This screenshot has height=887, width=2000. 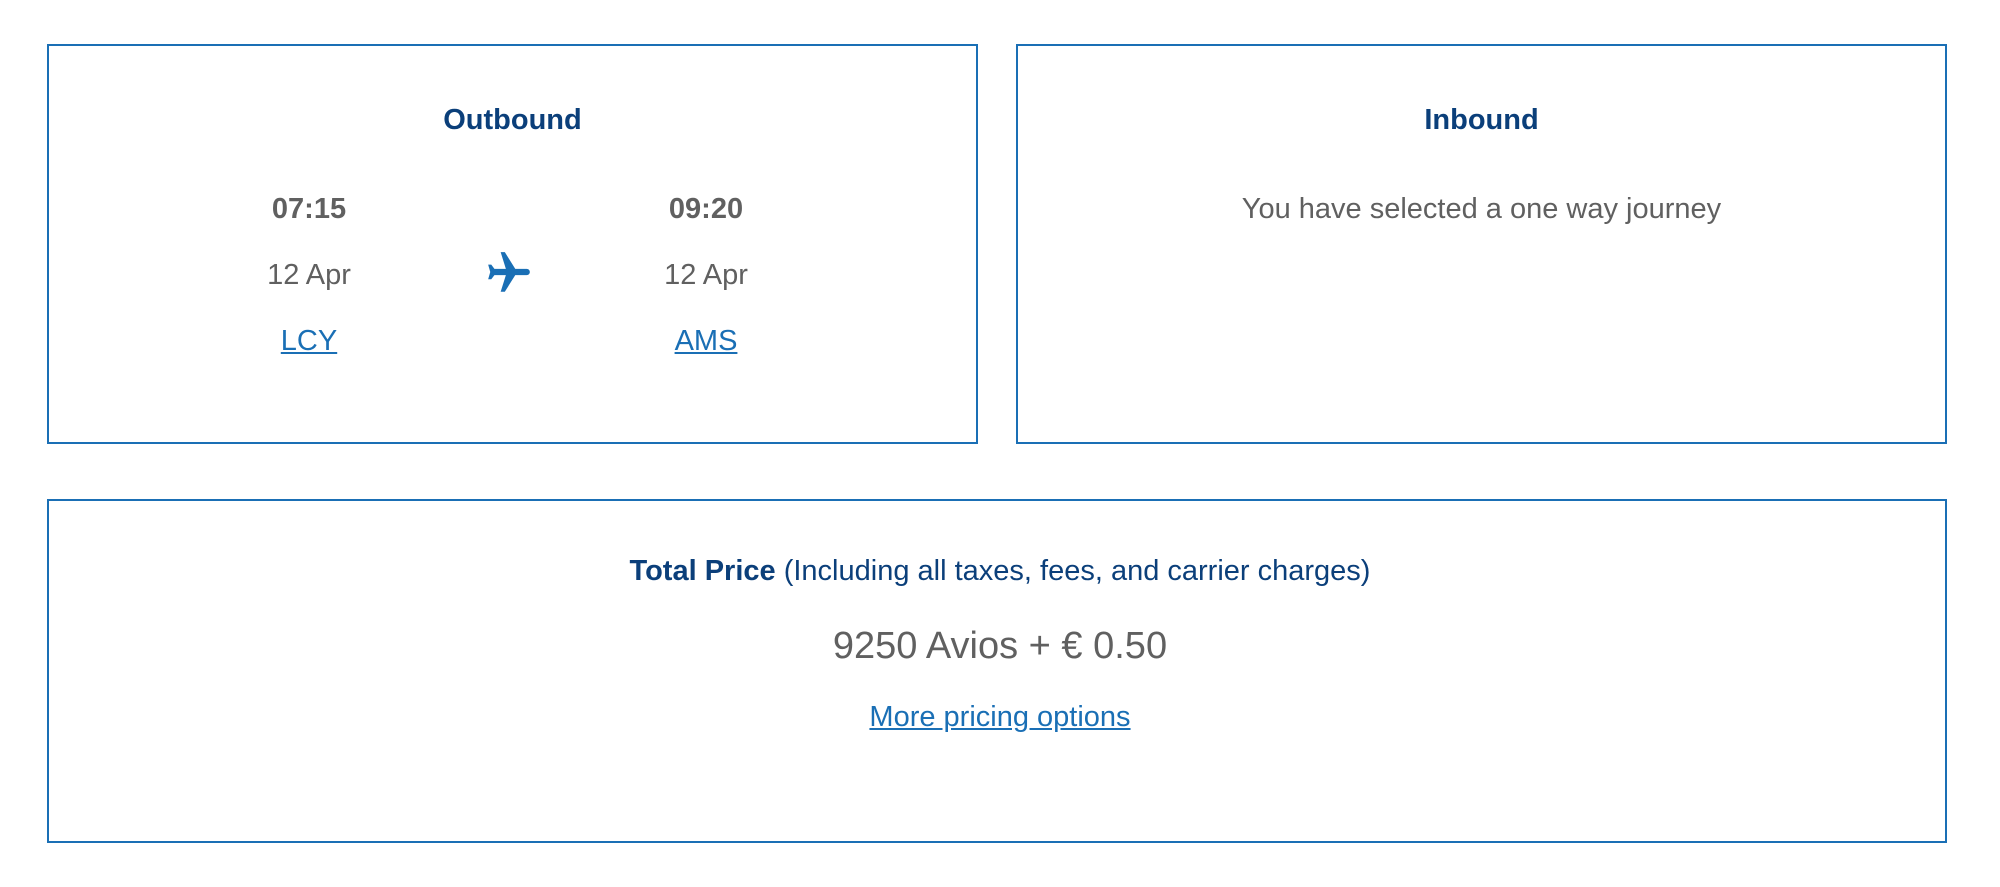 I want to click on inbound-heading: Inbound, so click(x=1481, y=120).